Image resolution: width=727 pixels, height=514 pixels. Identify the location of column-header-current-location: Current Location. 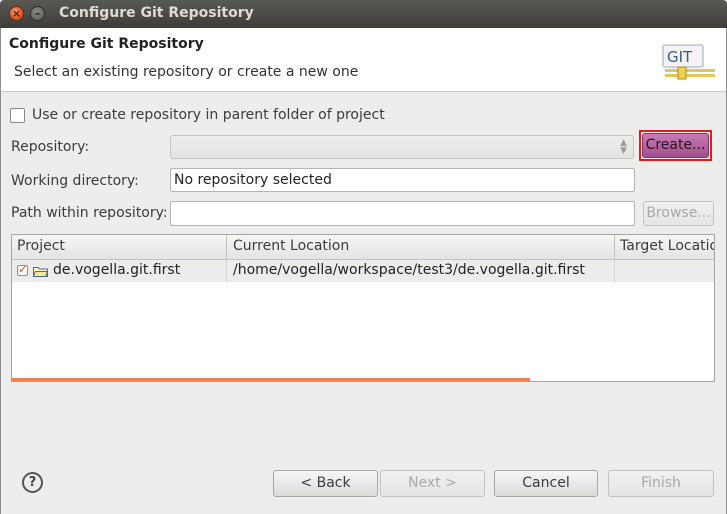
(291, 246).